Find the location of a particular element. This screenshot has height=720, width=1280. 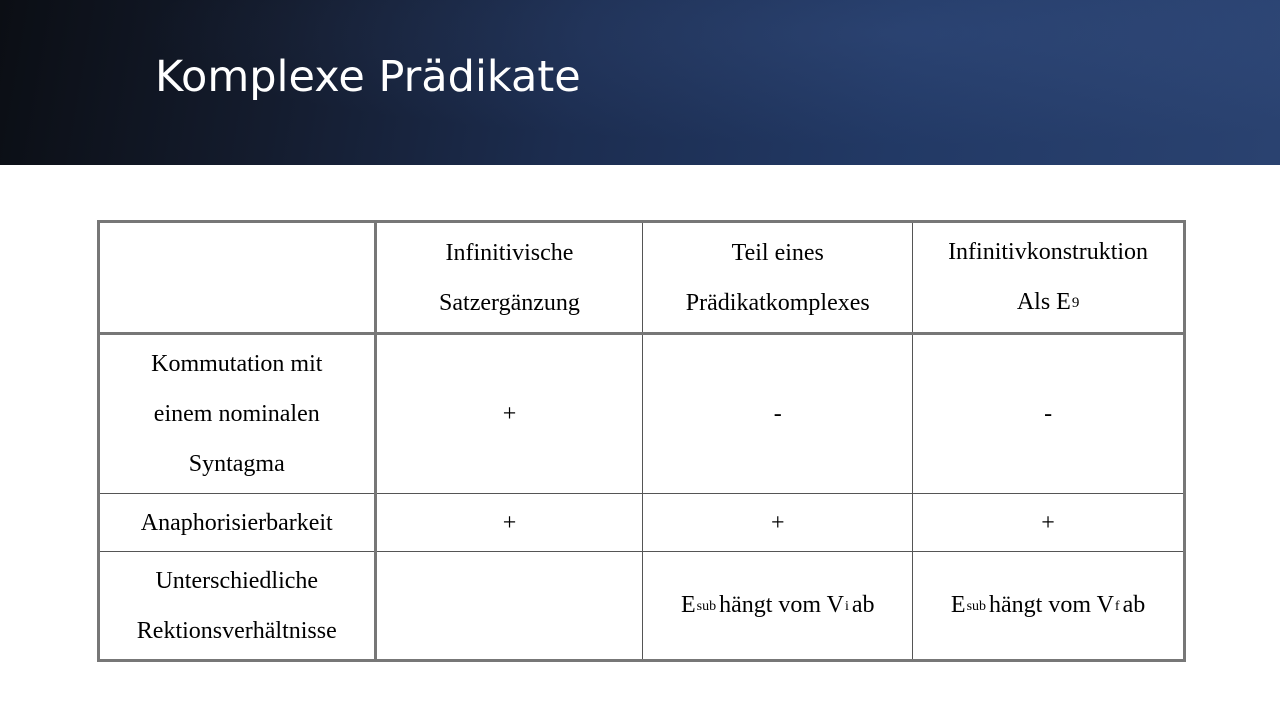

row-label-text: Rektionsverhältnisse is located at coordinates (236, 630).